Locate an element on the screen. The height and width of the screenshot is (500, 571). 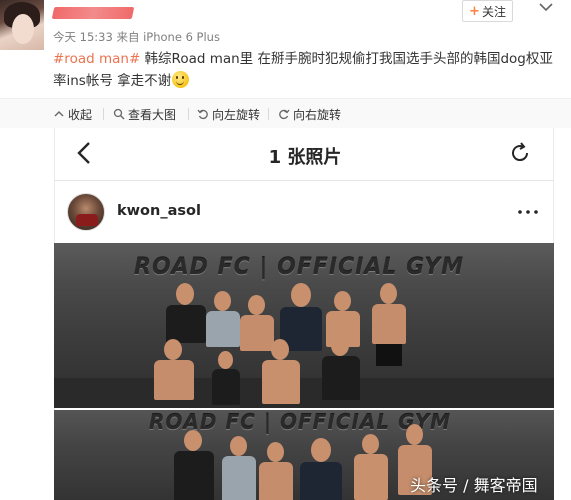
rotate-right-label: 向右旋转 is located at coordinates (317, 114).